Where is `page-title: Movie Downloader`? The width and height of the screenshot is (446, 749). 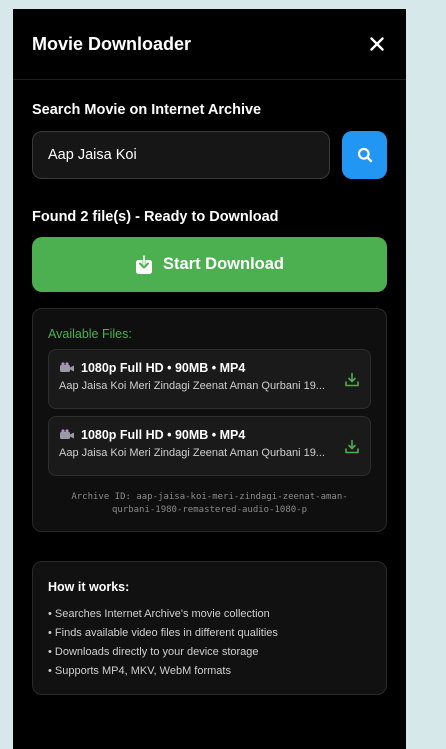 page-title: Movie Downloader is located at coordinates (112, 43).